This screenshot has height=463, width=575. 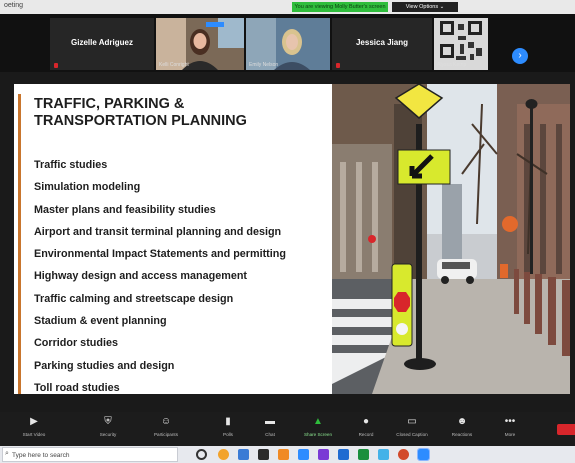 What do you see at coordinates (510, 434) in the screenshot?
I see `control-label: More` at bounding box center [510, 434].